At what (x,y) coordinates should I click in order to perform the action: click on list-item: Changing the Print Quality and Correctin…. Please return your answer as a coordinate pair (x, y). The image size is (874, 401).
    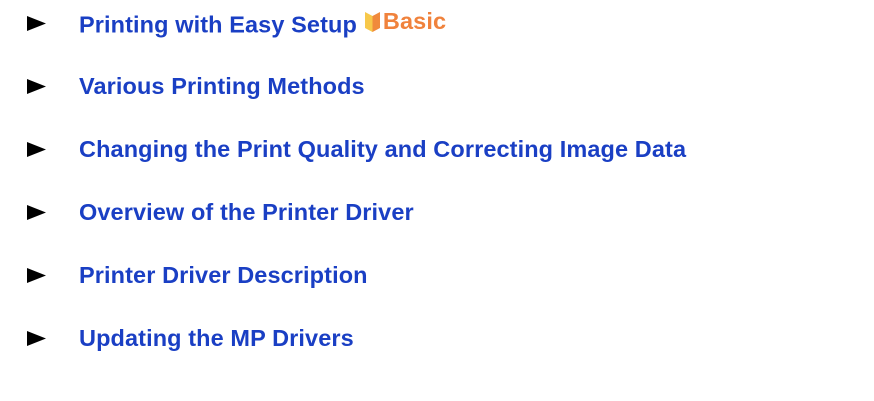
    Looking at the image, I should click on (435, 149).